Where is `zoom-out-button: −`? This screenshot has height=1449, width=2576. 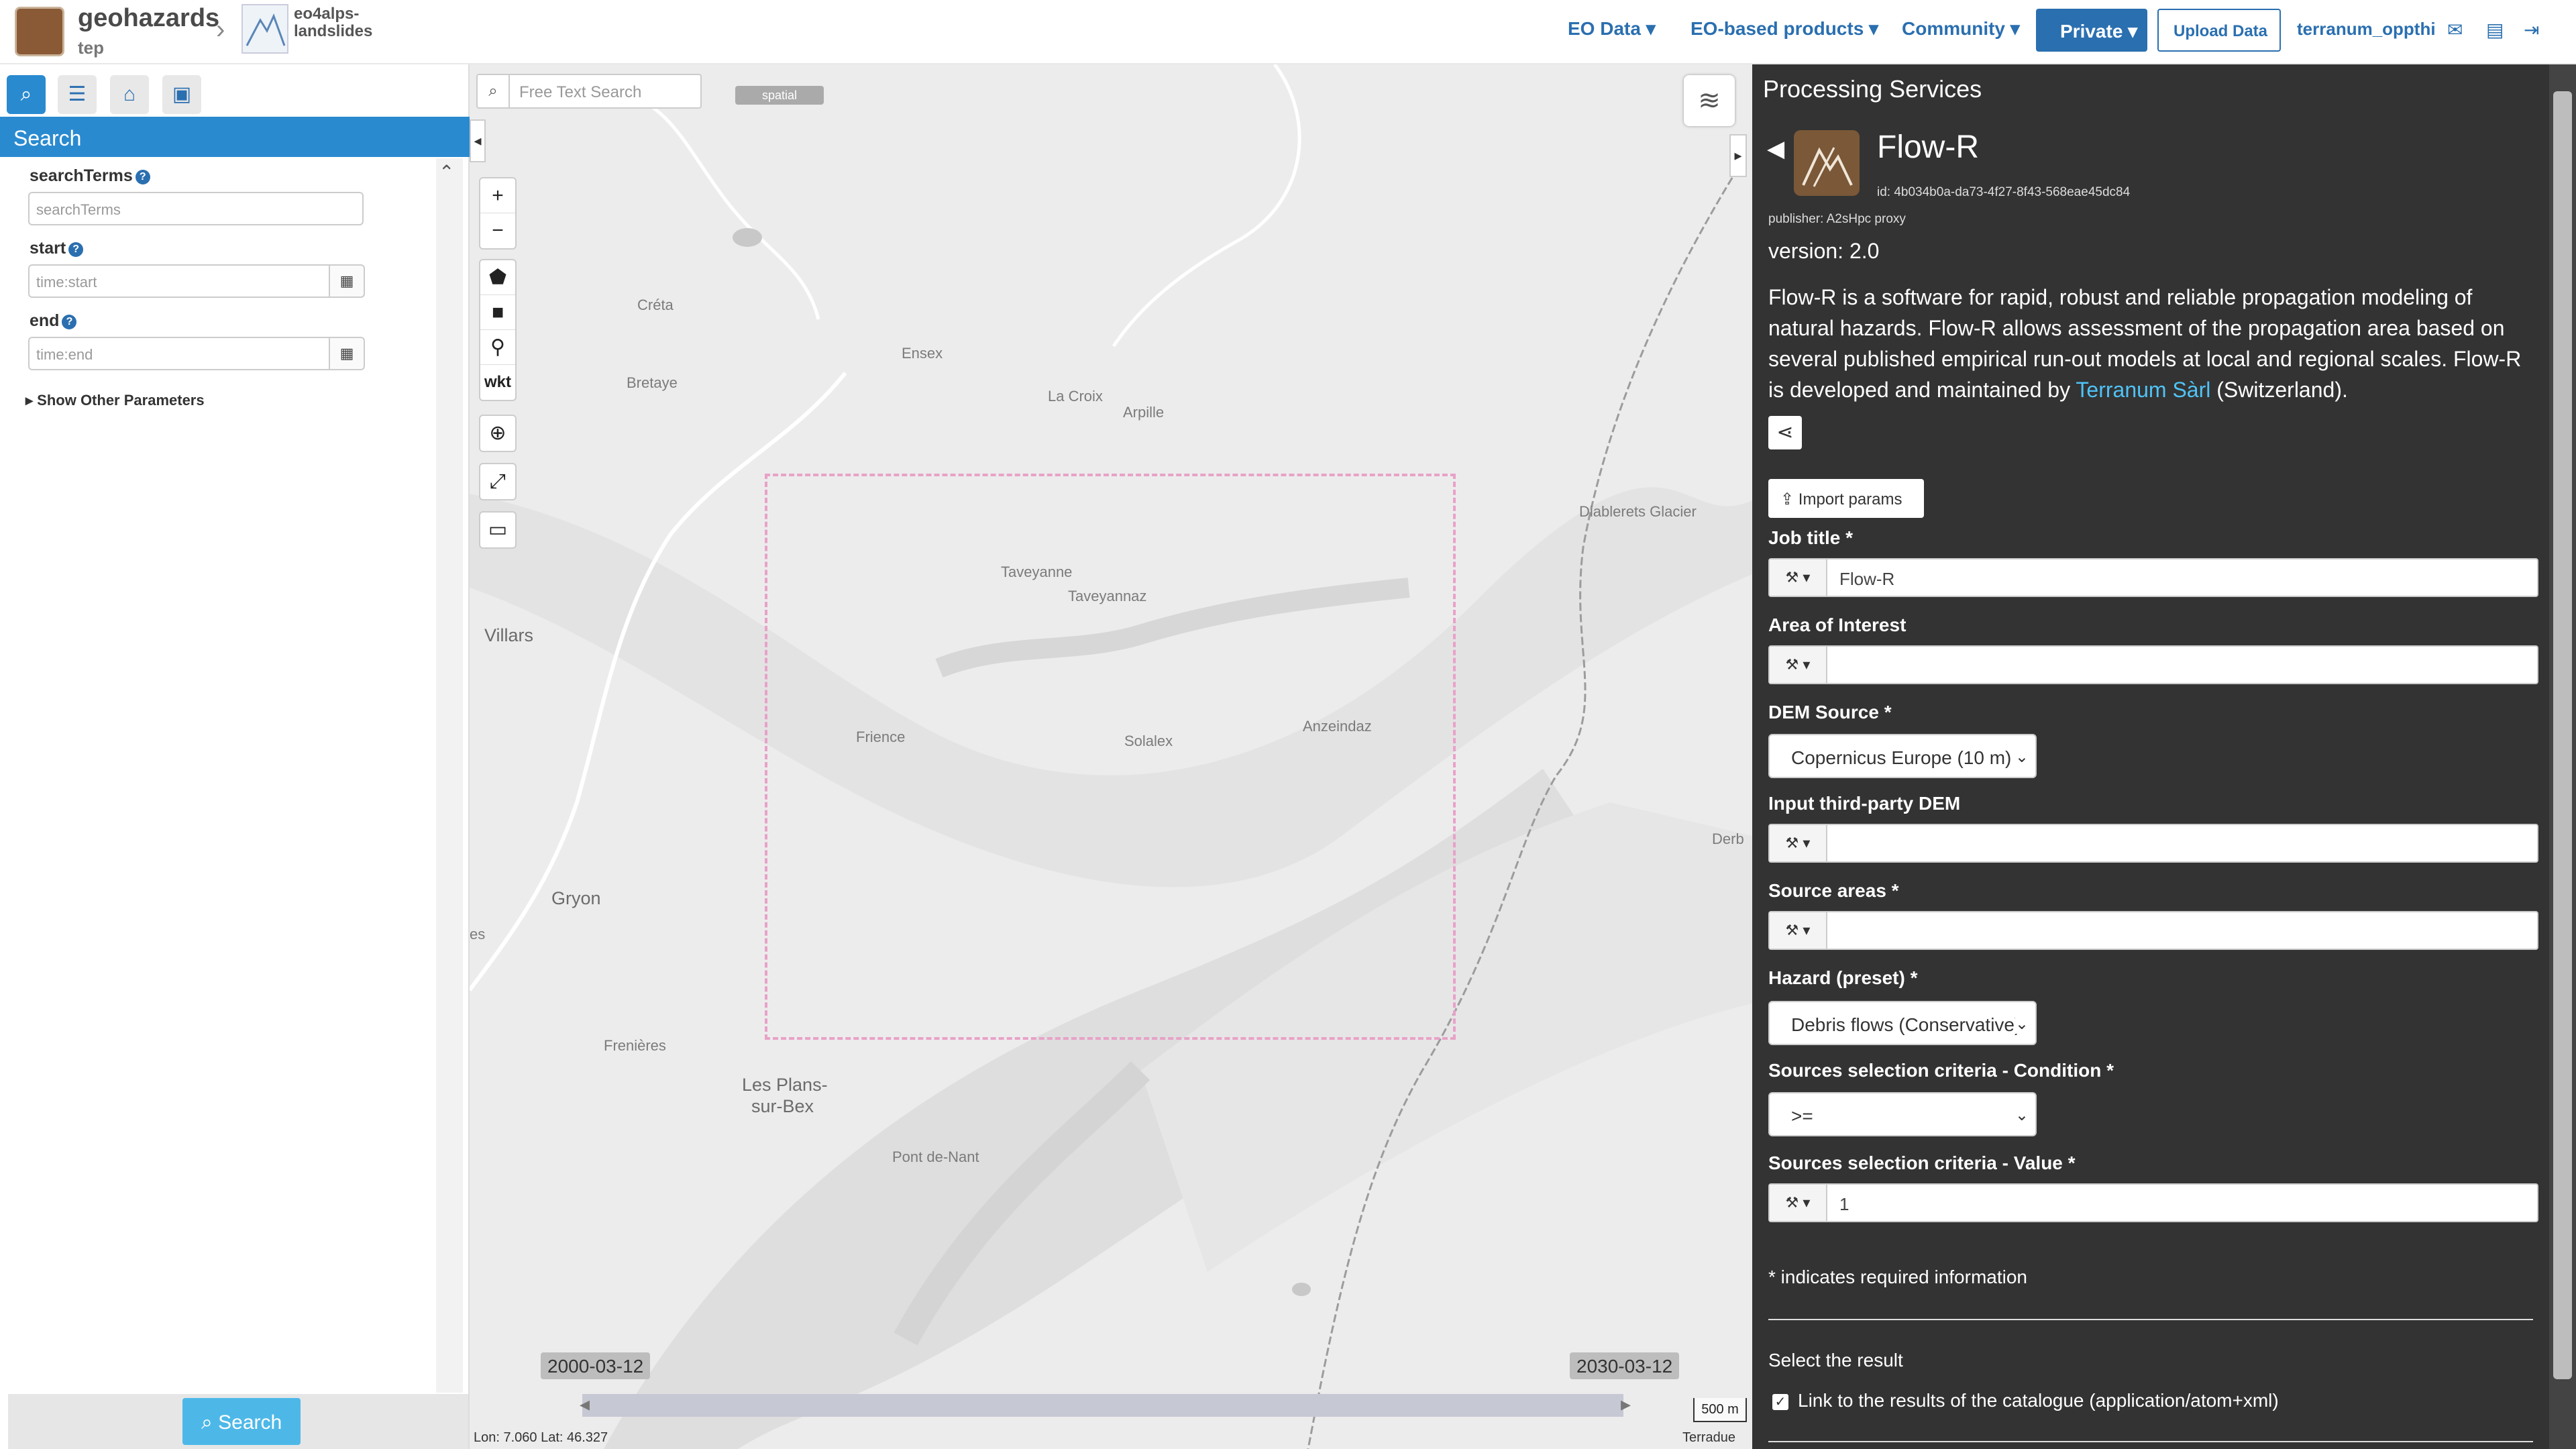
zoom-out-button: − is located at coordinates (497, 230).